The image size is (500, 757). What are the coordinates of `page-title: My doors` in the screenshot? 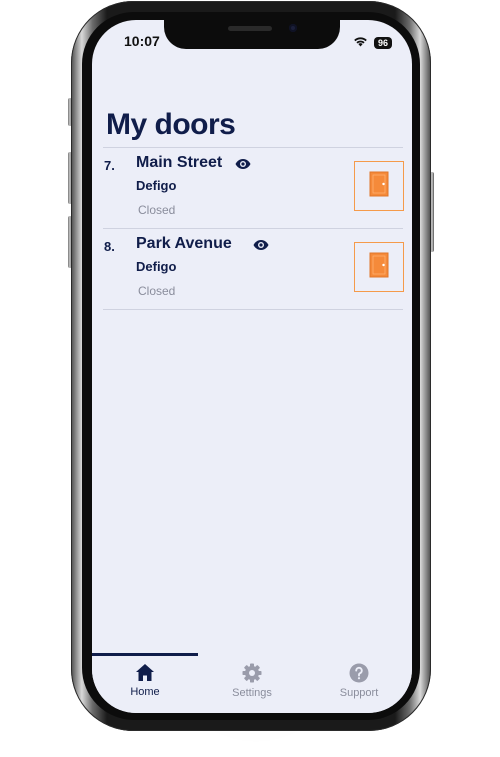 It's located at (171, 124).